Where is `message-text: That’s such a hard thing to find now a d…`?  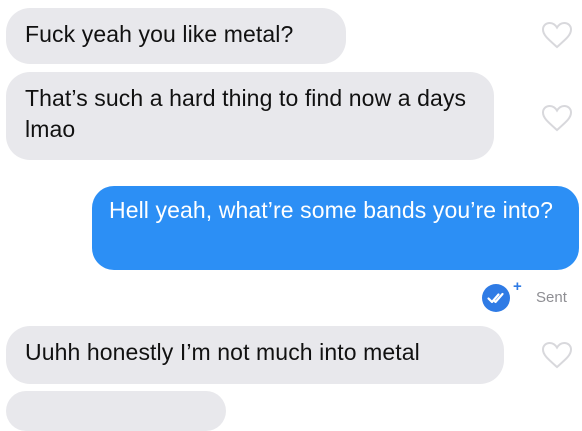
message-text: That’s such a hard thing to find now a d… is located at coordinates (246, 113).